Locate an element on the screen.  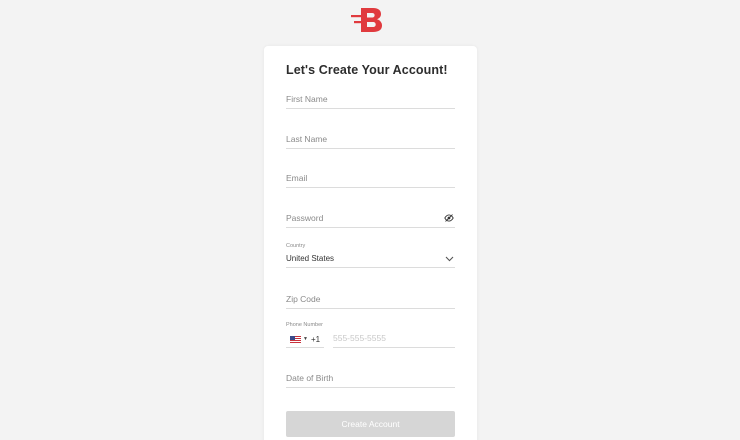
email-input is located at coordinates (370, 178).